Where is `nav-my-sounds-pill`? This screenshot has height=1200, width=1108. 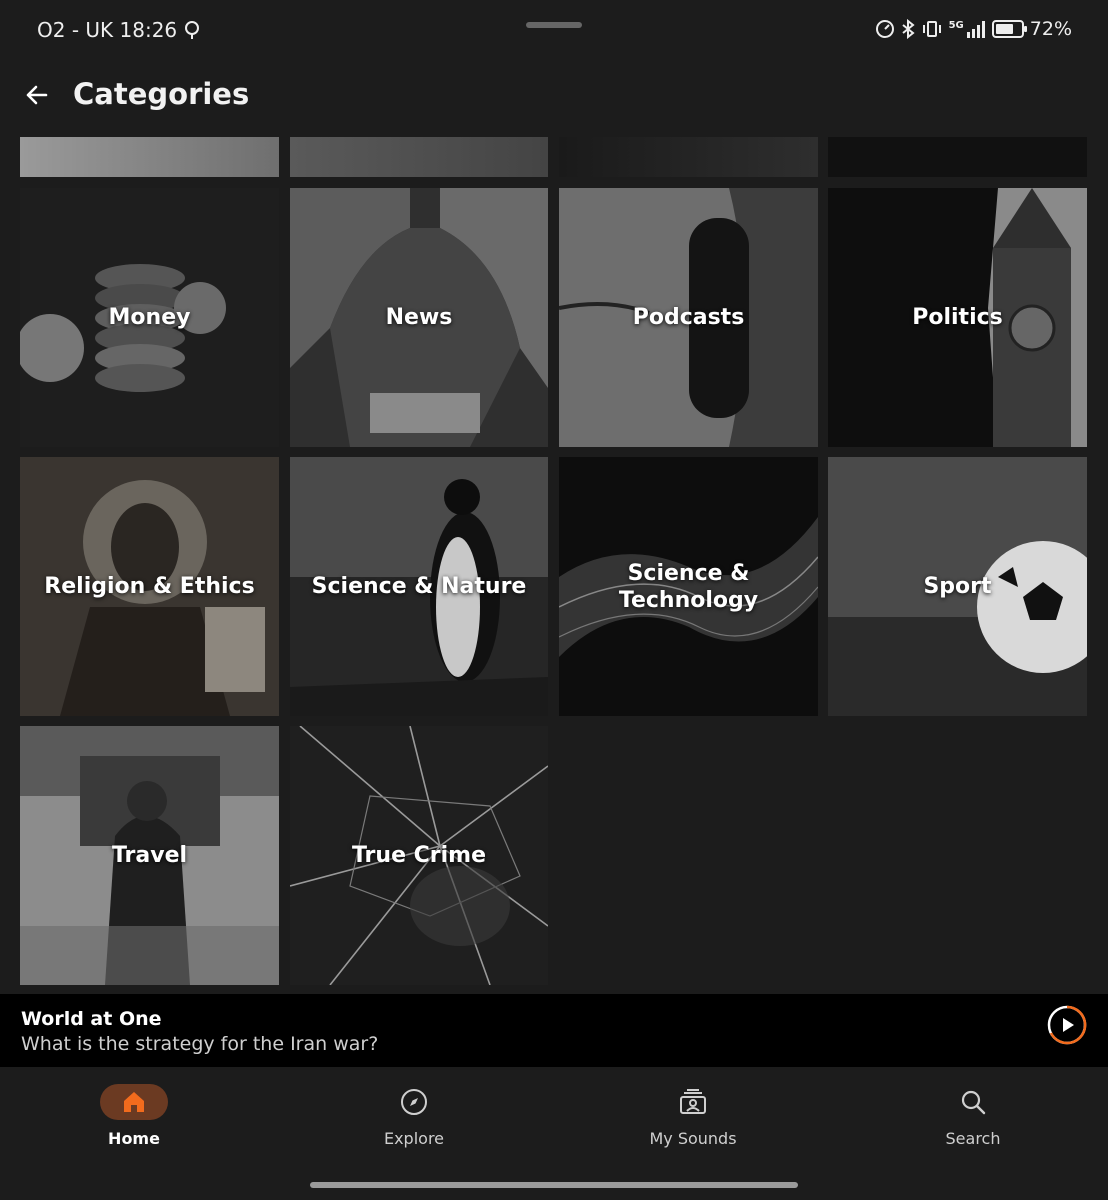
nav-my-sounds-pill is located at coordinates (693, 1102).